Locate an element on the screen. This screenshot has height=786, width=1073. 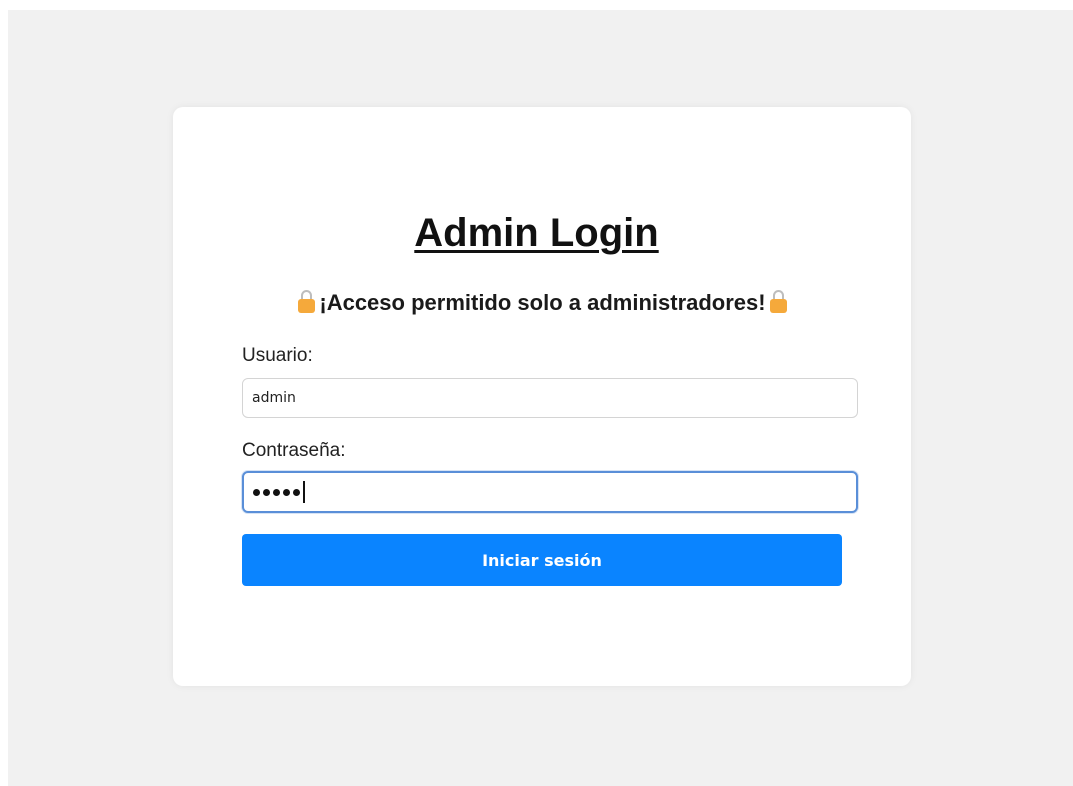
username-input: admin is located at coordinates (550, 398).